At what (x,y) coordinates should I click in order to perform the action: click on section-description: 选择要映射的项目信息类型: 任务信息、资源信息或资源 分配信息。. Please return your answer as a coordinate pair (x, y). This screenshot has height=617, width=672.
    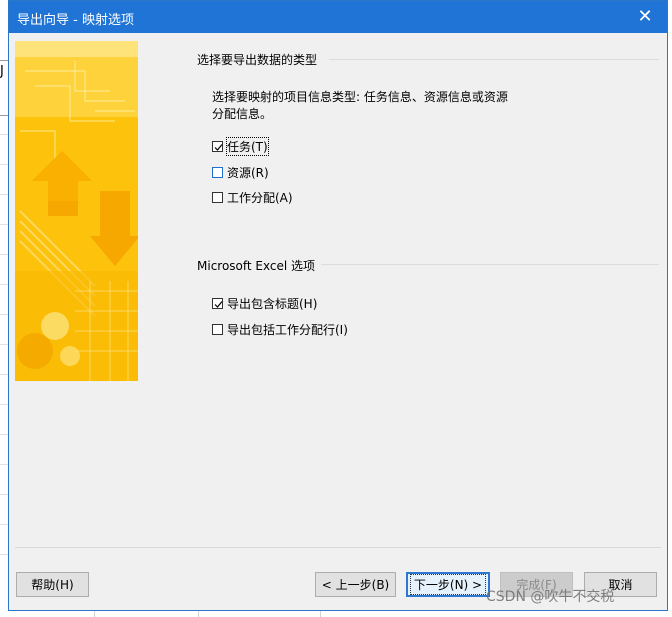
    Looking at the image, I should click on (372, 106).